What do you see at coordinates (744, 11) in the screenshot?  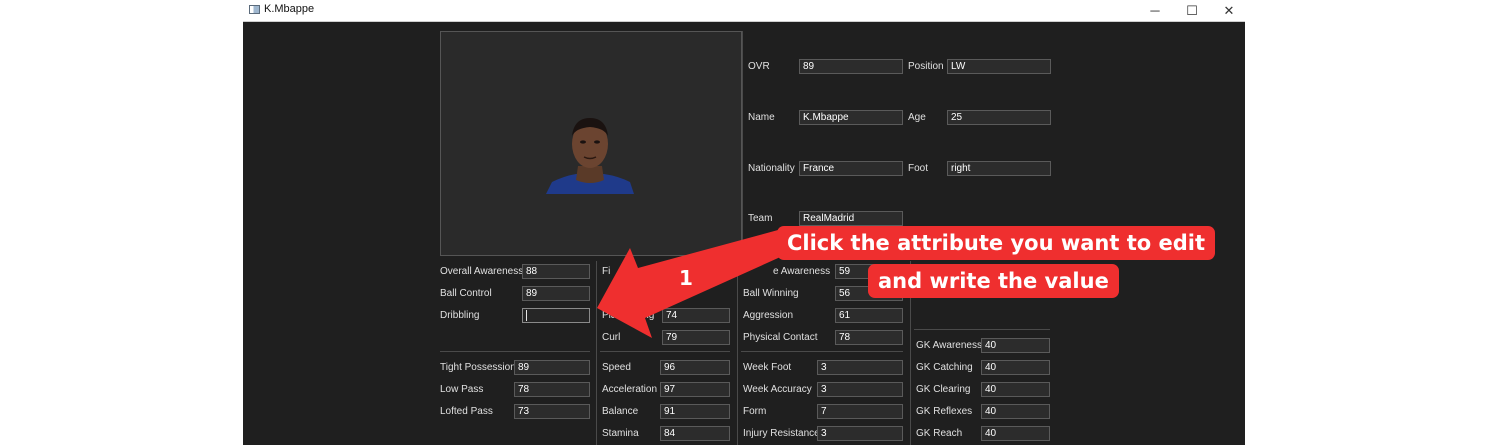 I see `title-bar: K.Mbappe ─ ☐ ✕` at bounding box center [744, 11].